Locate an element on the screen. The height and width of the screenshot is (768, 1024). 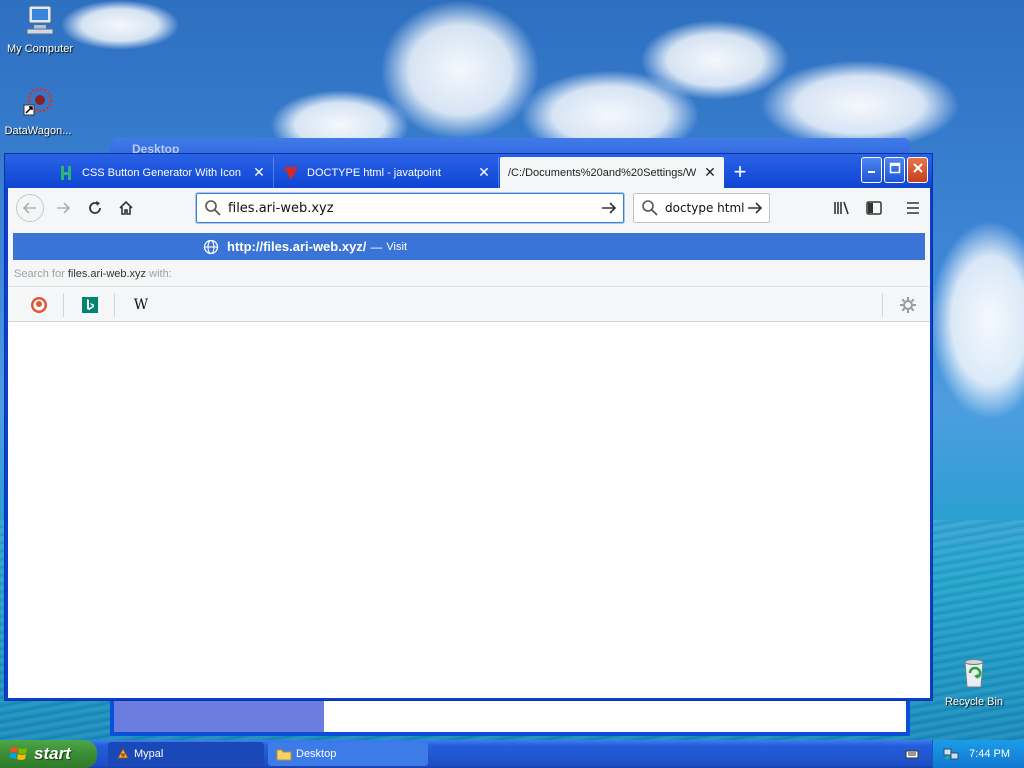
start-button: start is located at coordinates (48, 754).